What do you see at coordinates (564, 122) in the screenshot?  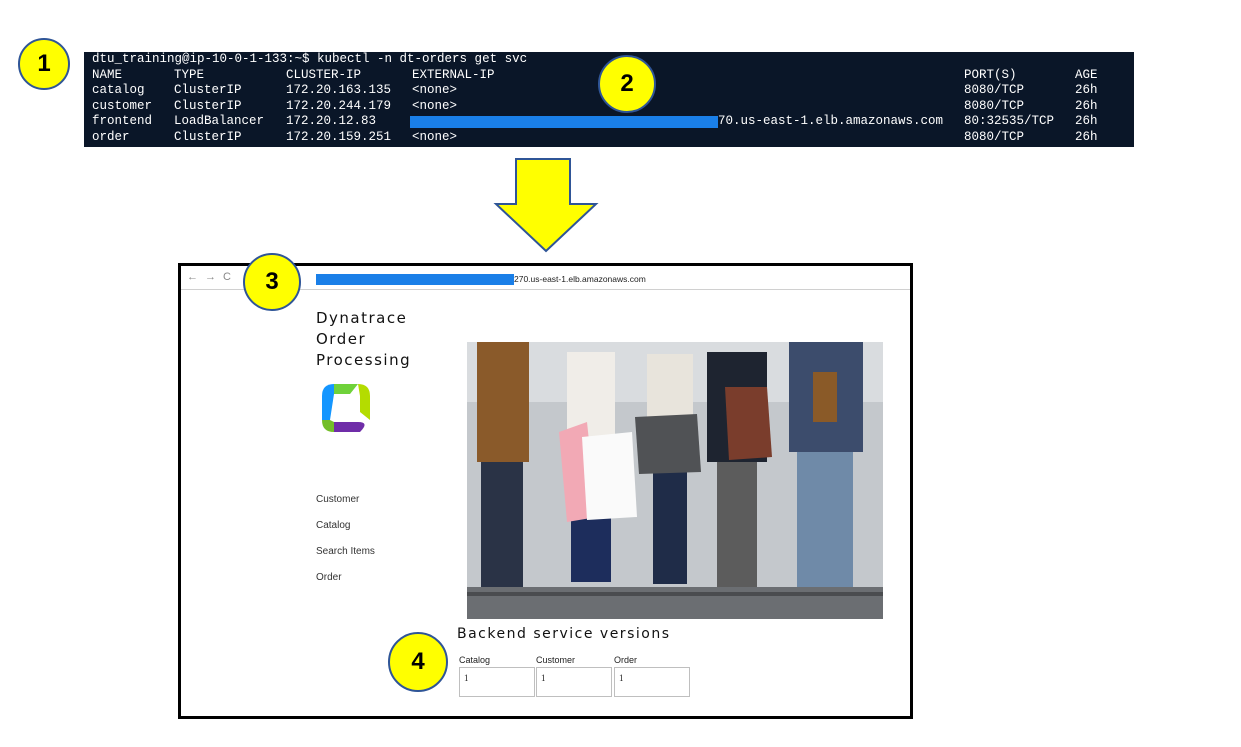 I see `redacted-hostname` at bounding box center [564, 122].